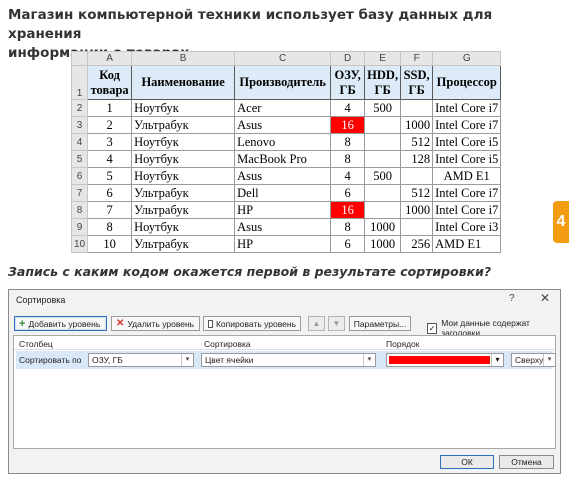 Image resolution: width=569 pixels, height=479 pixels. What do you see at coordinates (467, 462) in the screenshot?
I see `ok-button: ОК` at bounding box center [467, 462].